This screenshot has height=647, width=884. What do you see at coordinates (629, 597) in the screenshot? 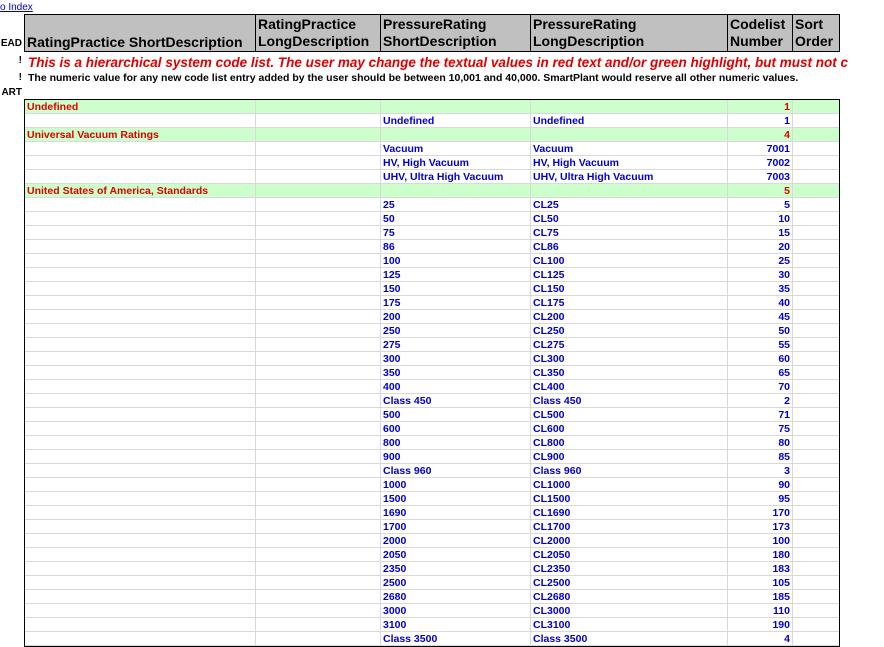
I see `pressurerating-long-cell: CL2680` at bounding box center [629, 597].